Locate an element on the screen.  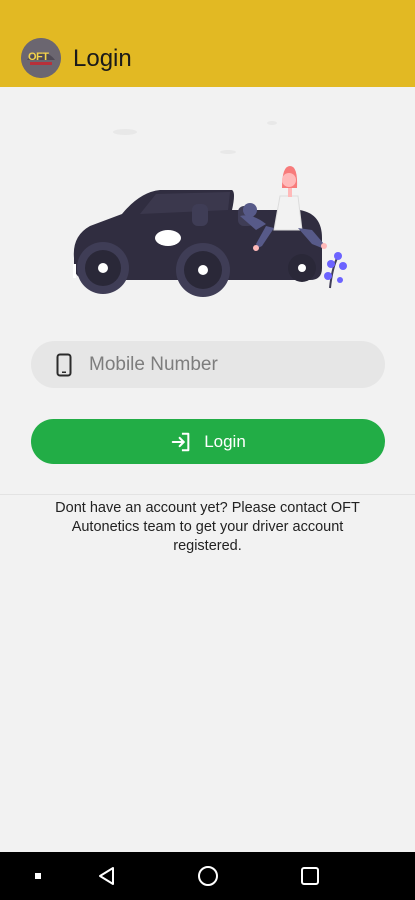
page-title: Login is located at coordinates (102, 58).